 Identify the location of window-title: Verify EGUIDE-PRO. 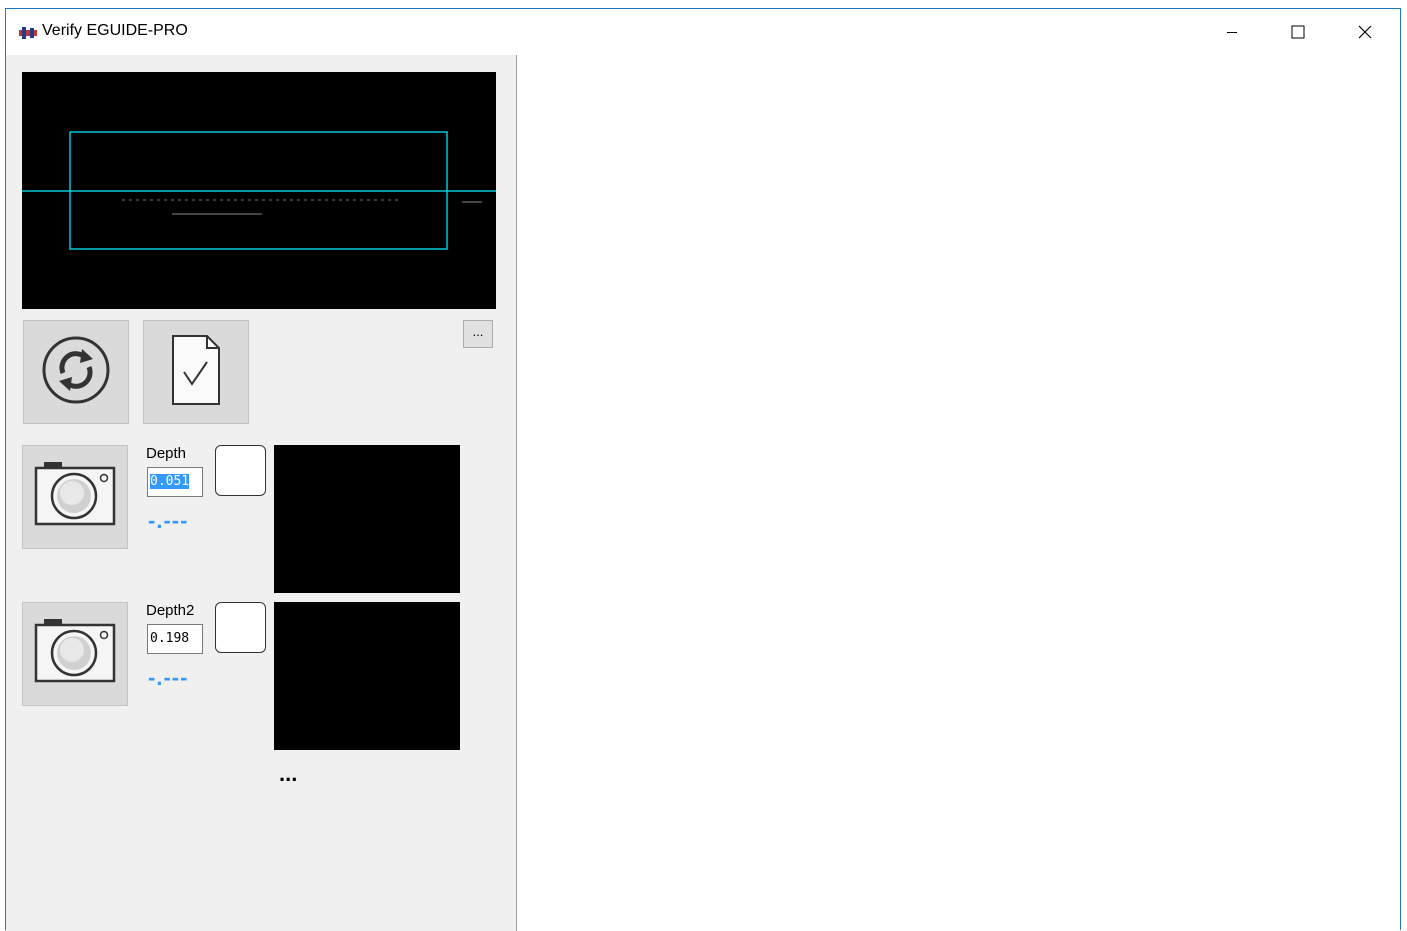
(115, 30).